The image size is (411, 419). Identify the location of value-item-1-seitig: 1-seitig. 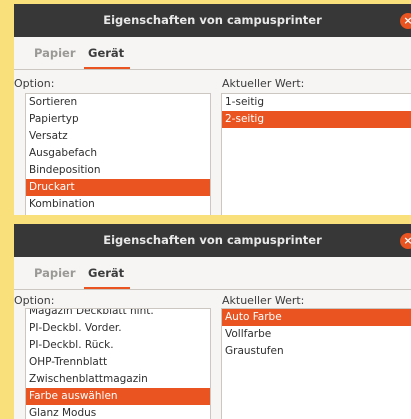
(316, 102).